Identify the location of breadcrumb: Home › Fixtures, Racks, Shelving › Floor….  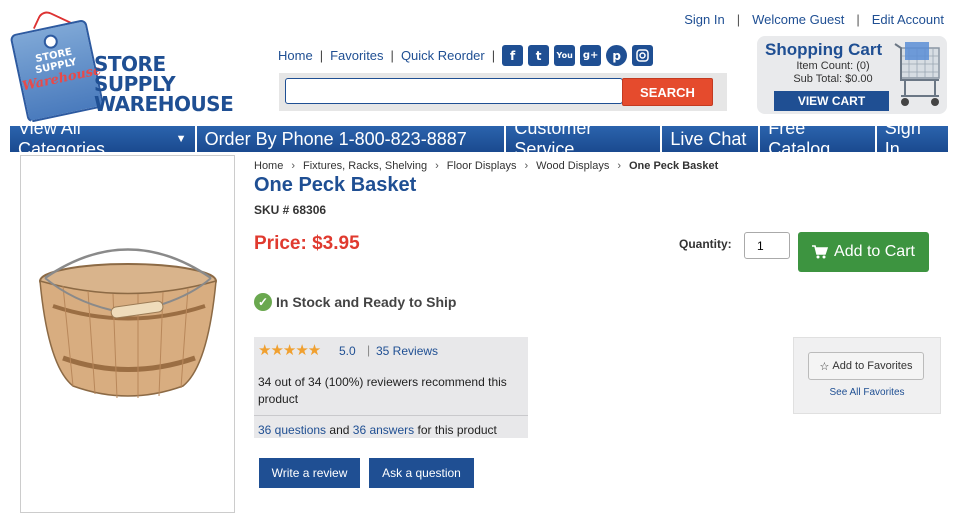
(486, 166).